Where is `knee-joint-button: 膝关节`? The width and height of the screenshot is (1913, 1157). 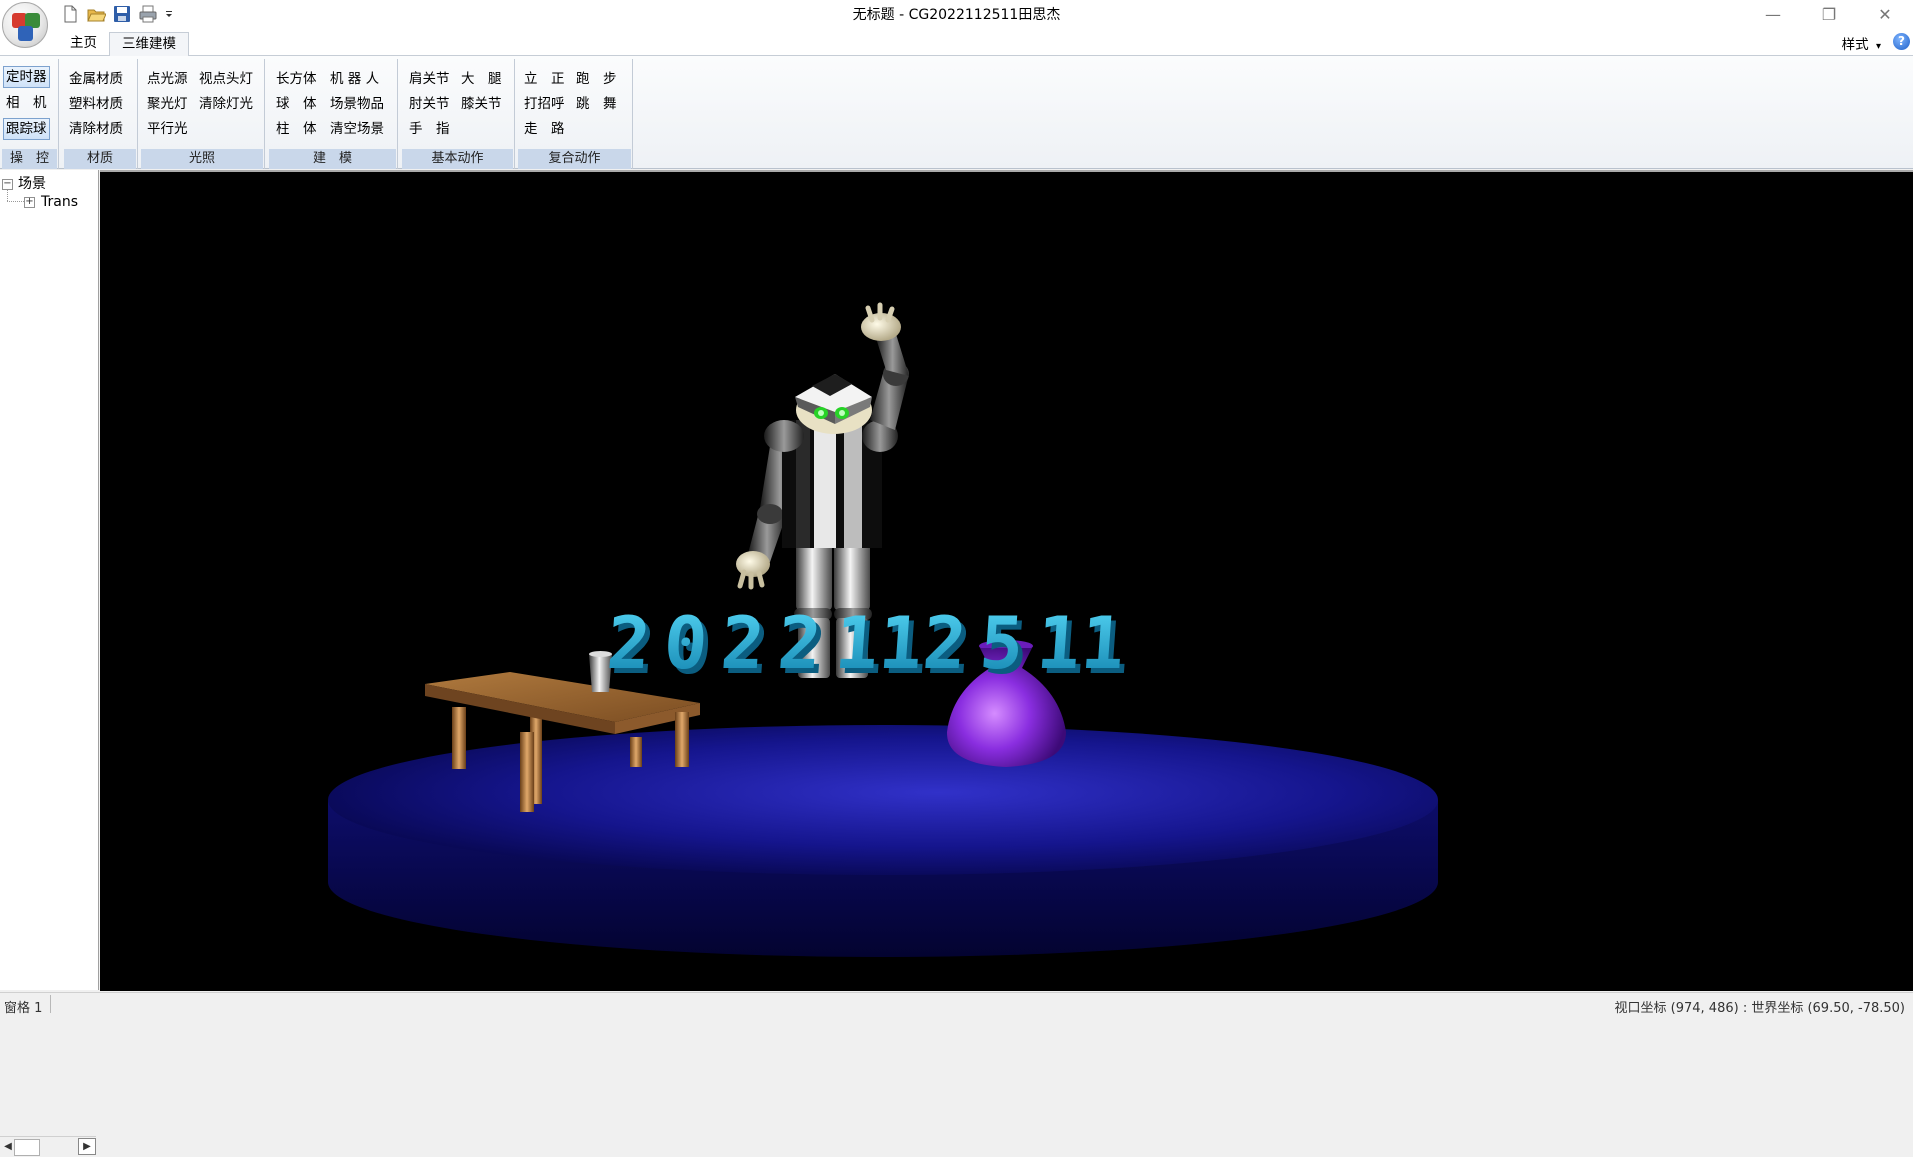
knee-joint-button: 膝关节 is located at coordinates (481, 104).